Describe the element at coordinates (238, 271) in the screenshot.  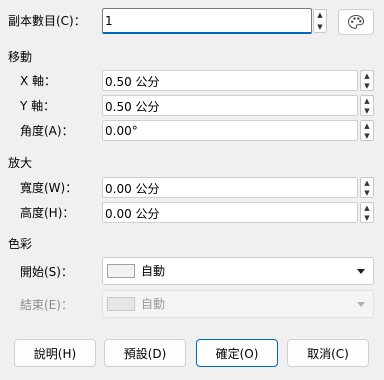
I see `start-color-dropdown: 自動` at that location.